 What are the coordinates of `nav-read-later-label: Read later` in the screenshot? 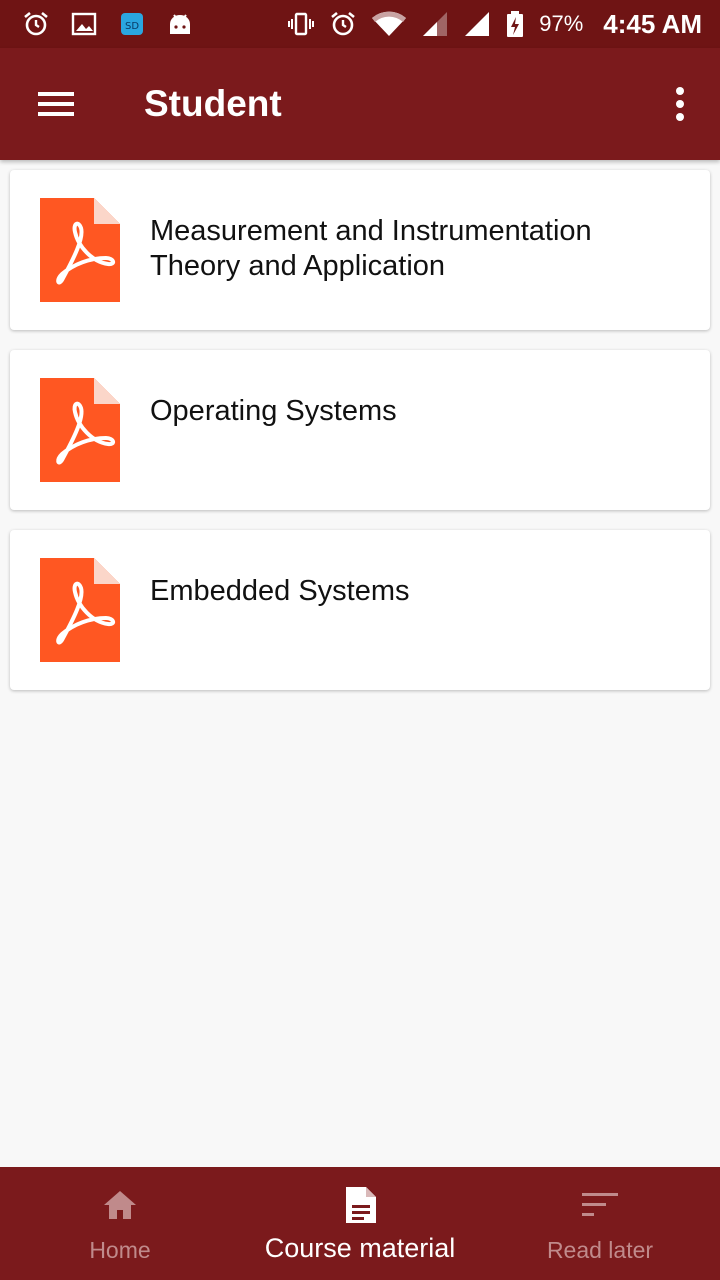 It's located at (600, 1250).